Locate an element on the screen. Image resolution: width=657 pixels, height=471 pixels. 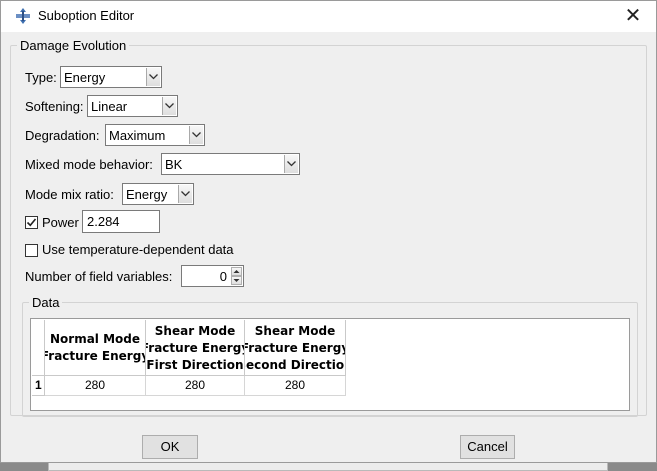
spin-down-icon is located at coordinates (236, 280).